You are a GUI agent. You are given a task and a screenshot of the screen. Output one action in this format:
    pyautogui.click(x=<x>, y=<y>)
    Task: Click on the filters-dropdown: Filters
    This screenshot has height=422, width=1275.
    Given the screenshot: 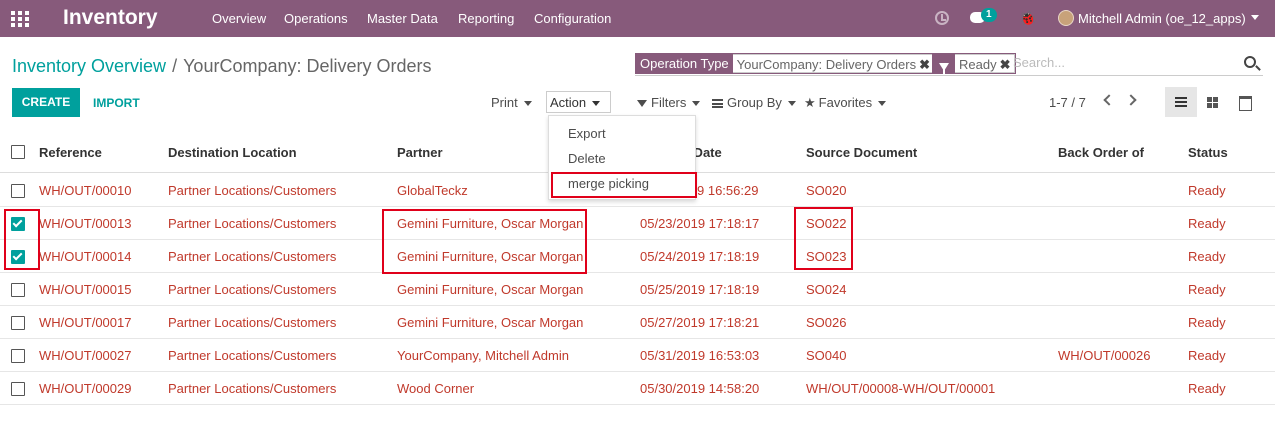 What is the action you would take?
    pyautogui.click(x=669, y=102)
    